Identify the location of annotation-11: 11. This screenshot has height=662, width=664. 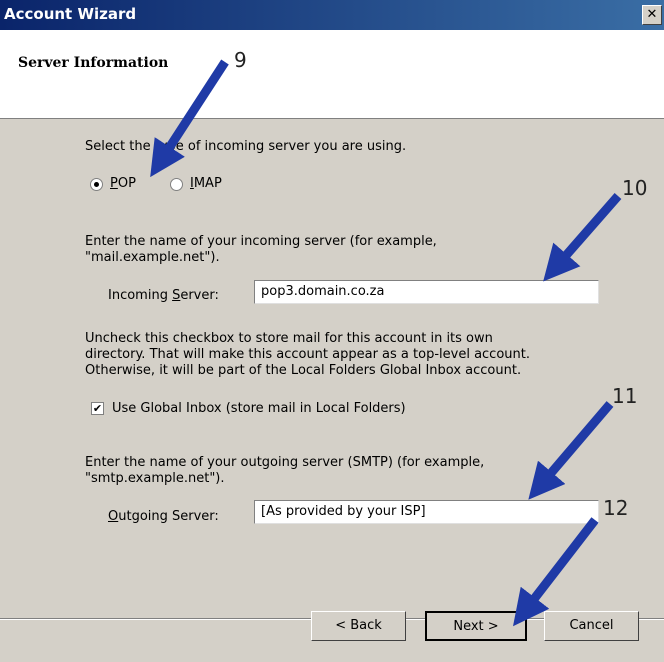
(625, 396).